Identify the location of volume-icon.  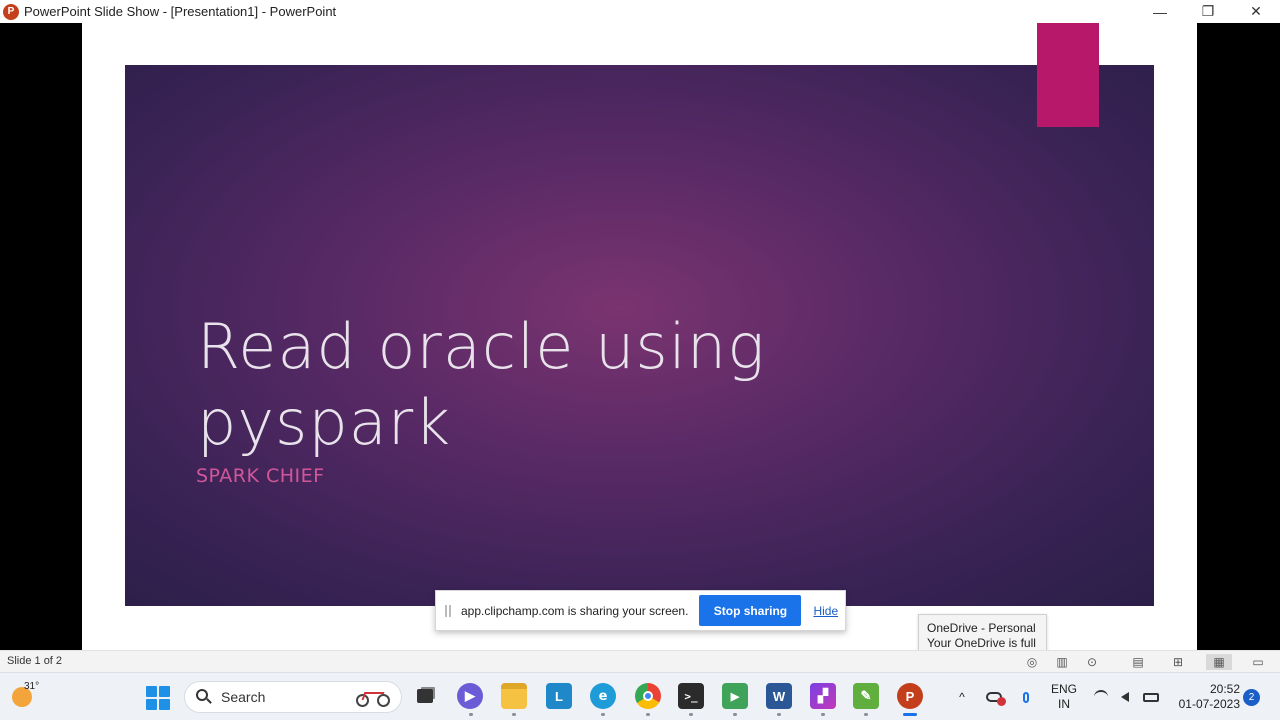
(1125, 696).